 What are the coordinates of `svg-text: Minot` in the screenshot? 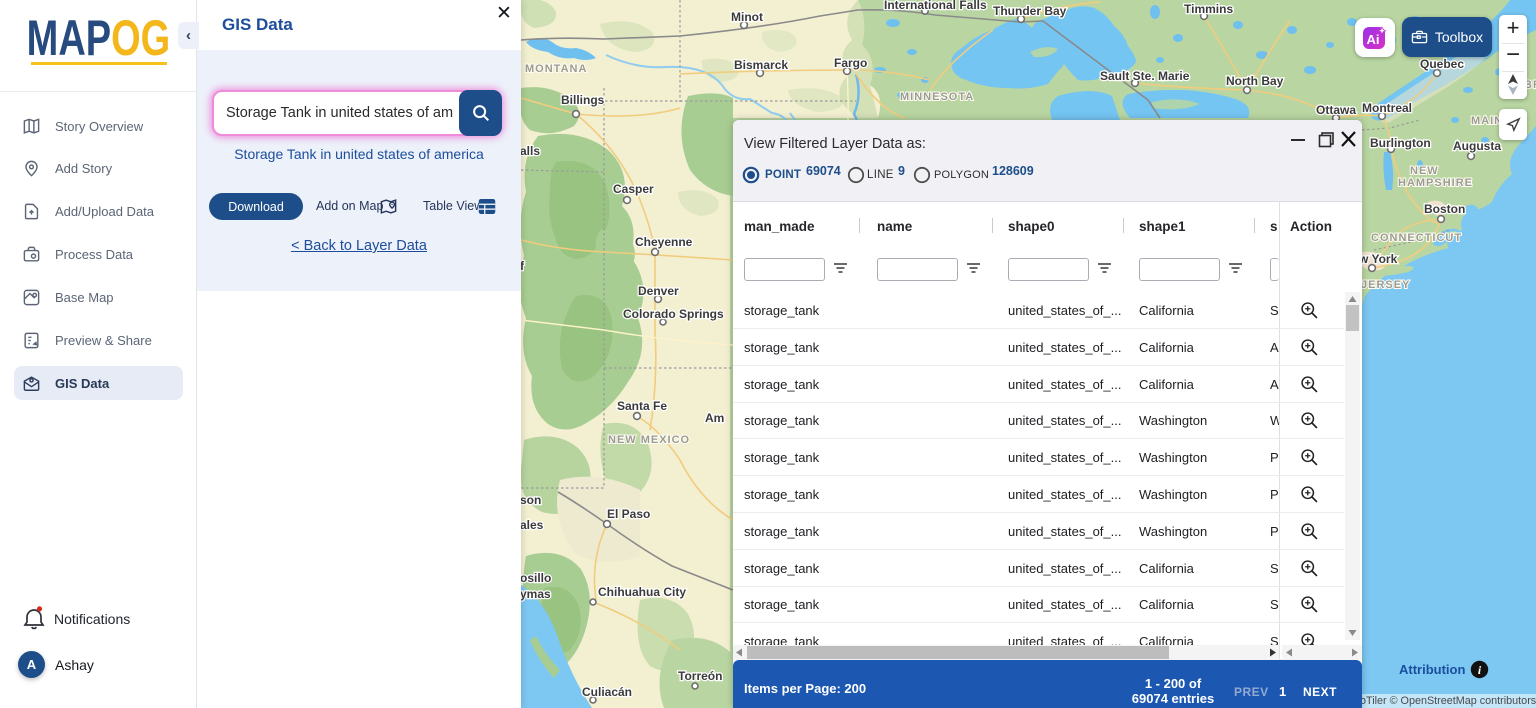 It's located at (747, 17).